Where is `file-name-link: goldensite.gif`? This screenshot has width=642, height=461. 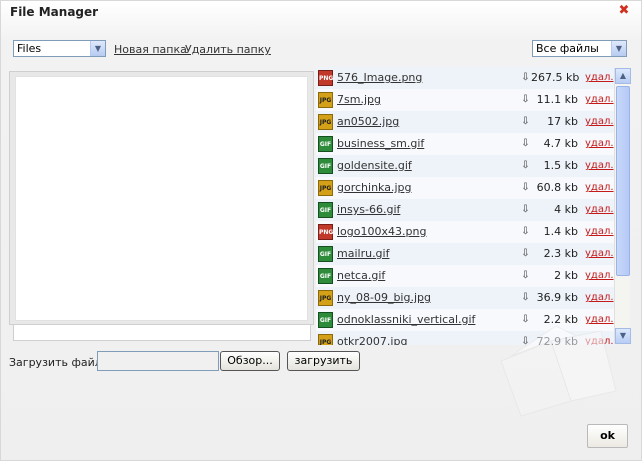 file-name-link: goldensite.gif is located at coordinates (374, 165).